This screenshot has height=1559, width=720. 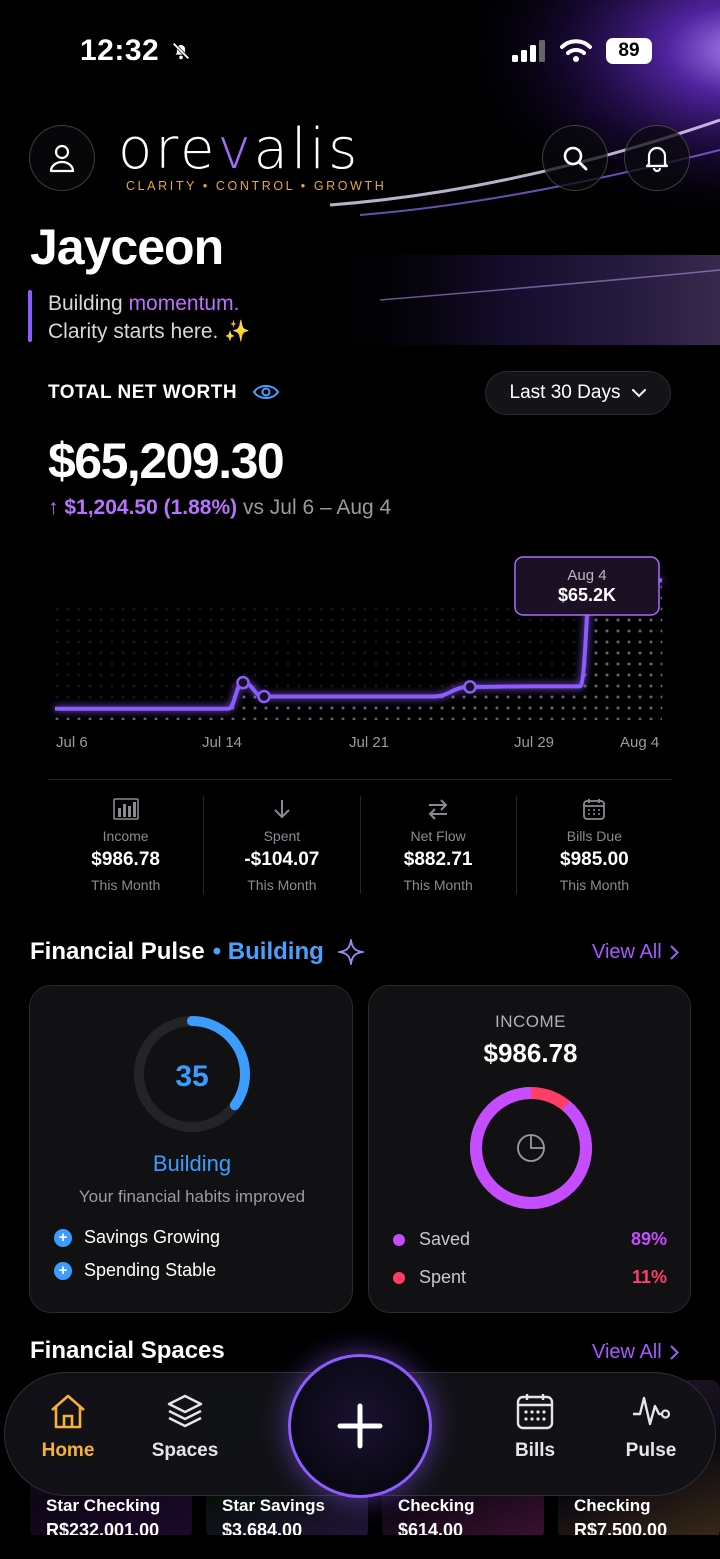 What do you see at coordinates (127, 247) in the screenshot?
I see `user-name: Jayceon` at bounding box center [127, 247].